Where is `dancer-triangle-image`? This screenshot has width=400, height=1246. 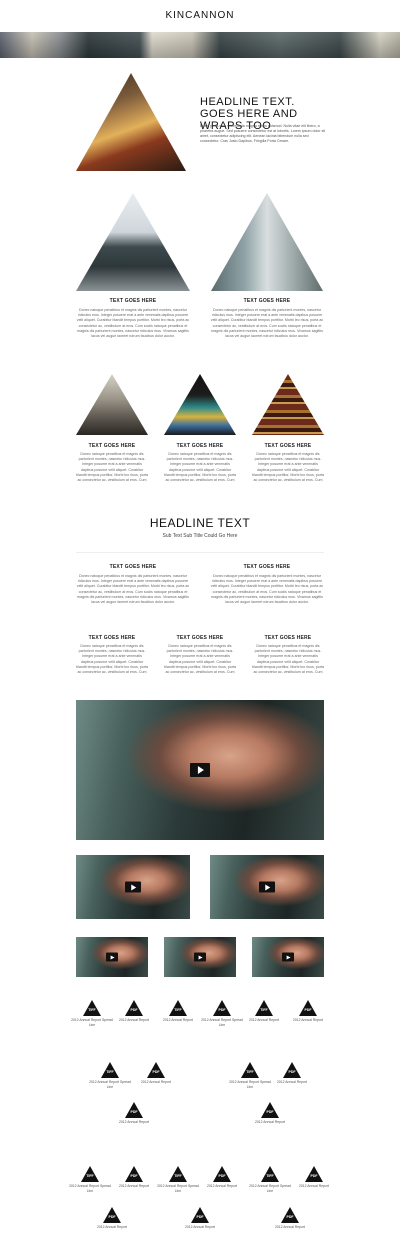 dancer-triangle-image is located at coordinates (267, 242).